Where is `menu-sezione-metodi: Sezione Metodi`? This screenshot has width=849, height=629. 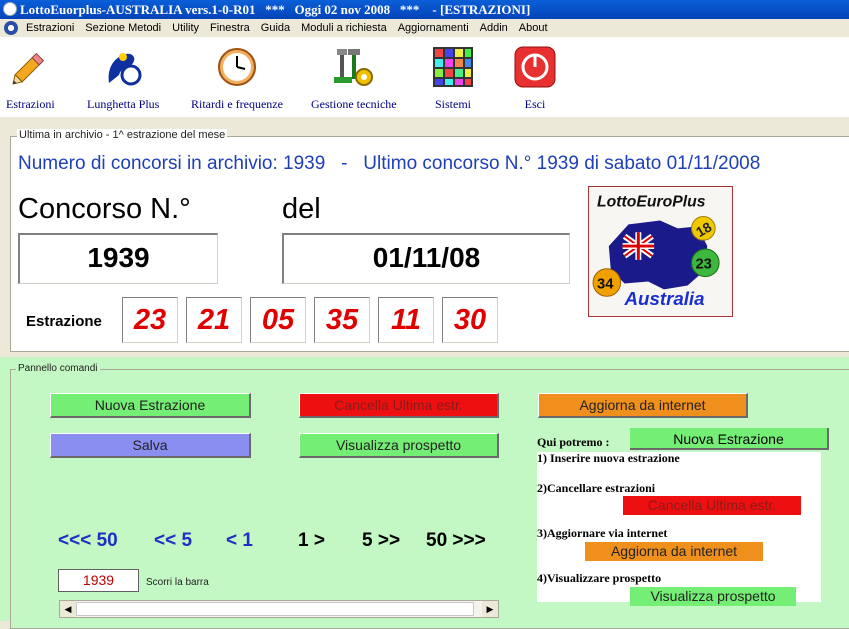 menu-sezione-metodi: Sezione Metodi is located at coordinates (123, 28).